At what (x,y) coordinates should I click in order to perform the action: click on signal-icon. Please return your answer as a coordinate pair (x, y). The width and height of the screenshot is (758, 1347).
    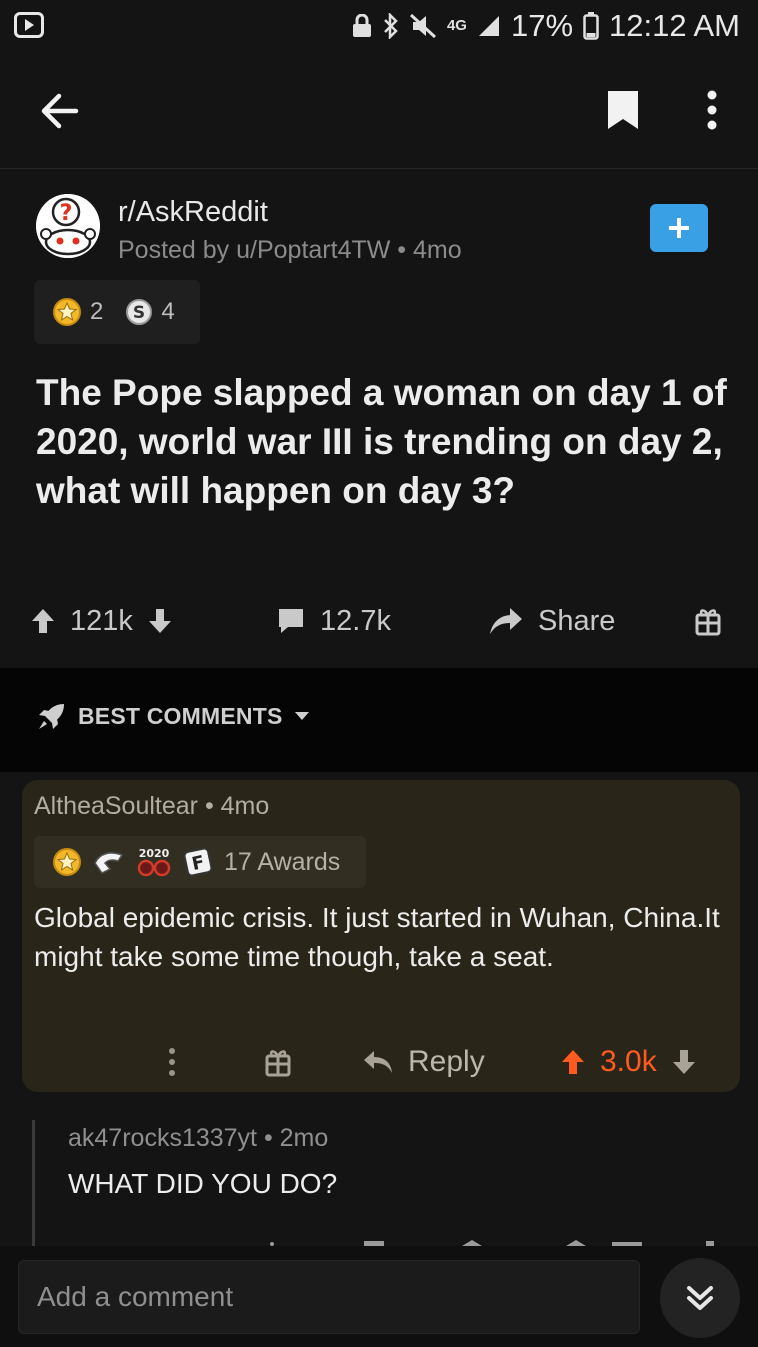
    Looking at the image, I should click on (489, 26).